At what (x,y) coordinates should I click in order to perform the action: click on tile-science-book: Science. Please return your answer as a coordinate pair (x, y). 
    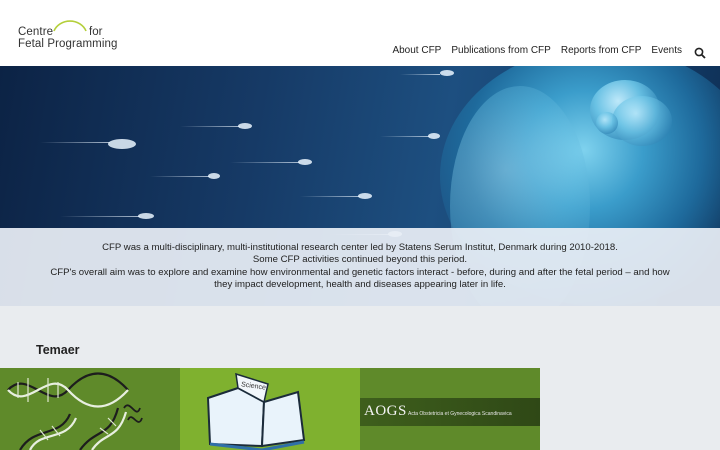
    Looking at the image, I should click on (270, 409).